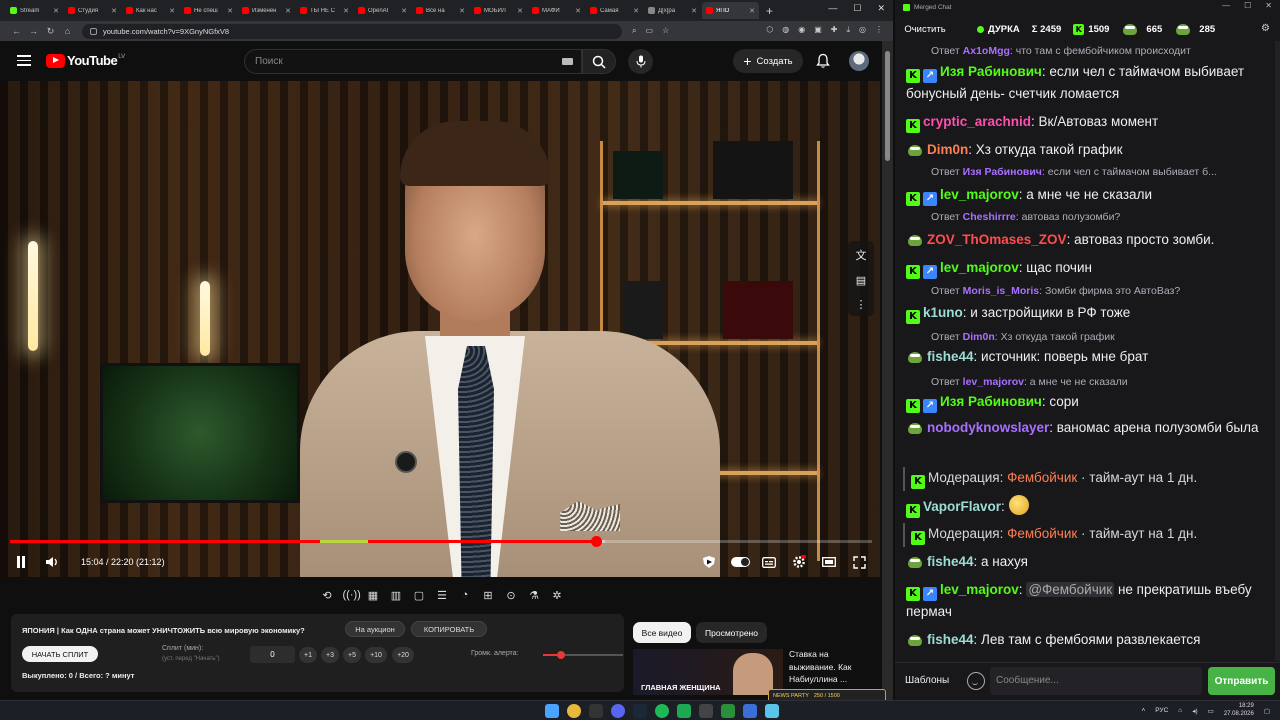 This screenshot has width=1280, height=720. Describe the element at coordinates (552, 711) in the screenshot. I see `windows-start-icon` at that location.